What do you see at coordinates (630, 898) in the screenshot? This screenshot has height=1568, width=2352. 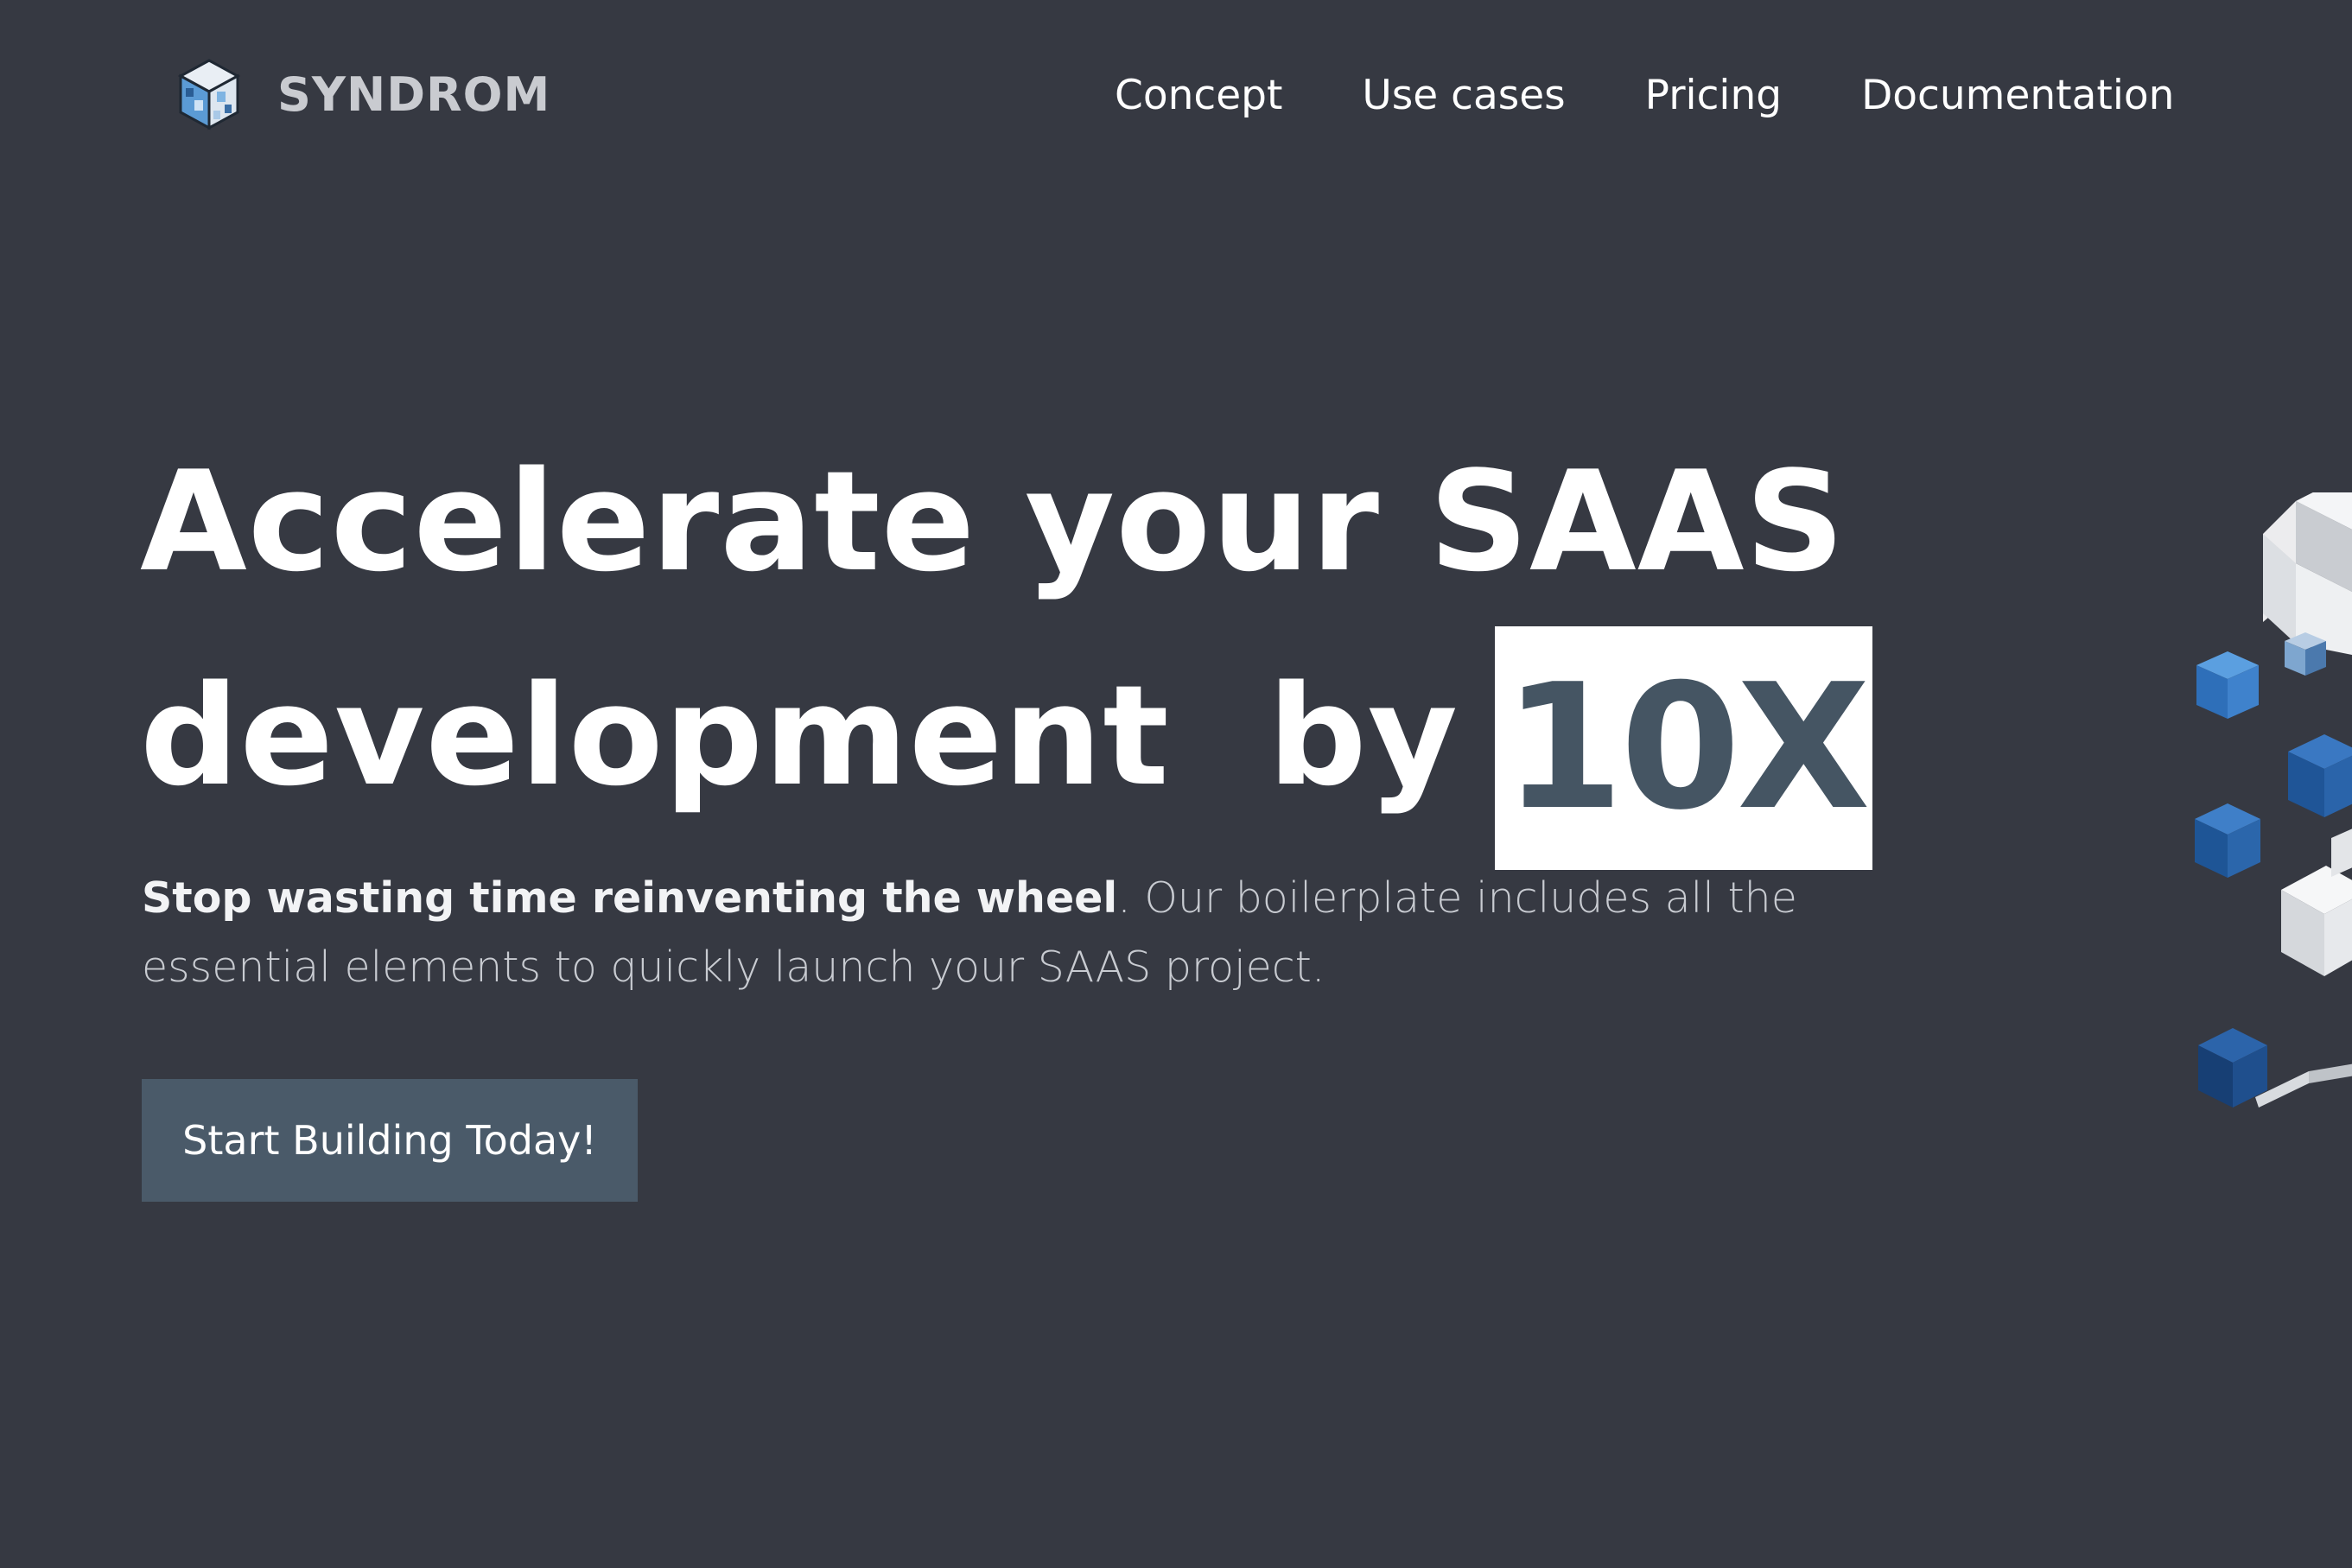 I see `lead-bold: Stop wasting time reinventing the wheel` at bounding box center [630, 898].